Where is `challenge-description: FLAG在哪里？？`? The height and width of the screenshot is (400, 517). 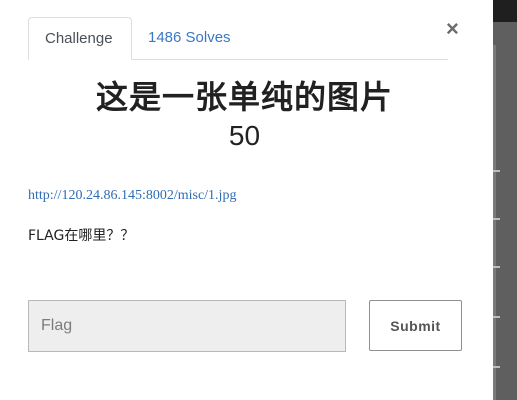
challenge-description: FLAG在哪里？？ is located at coordinates (81, 236).